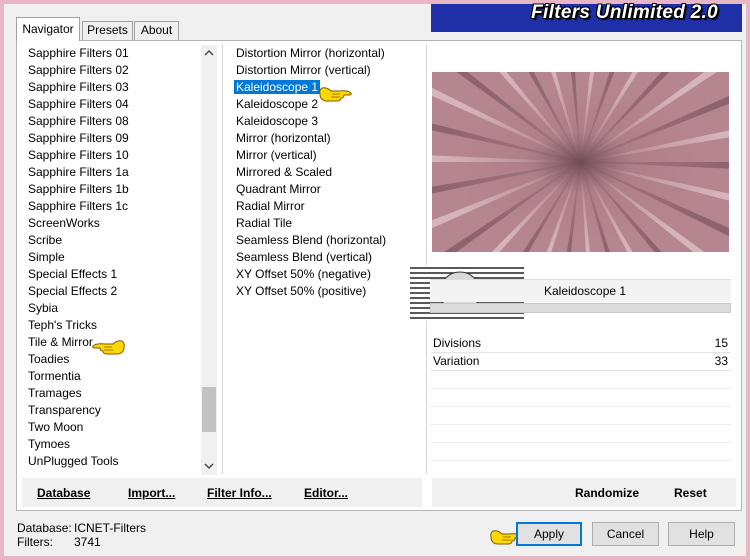  I want to click on status-database-label: Database:, so click(44, 528).